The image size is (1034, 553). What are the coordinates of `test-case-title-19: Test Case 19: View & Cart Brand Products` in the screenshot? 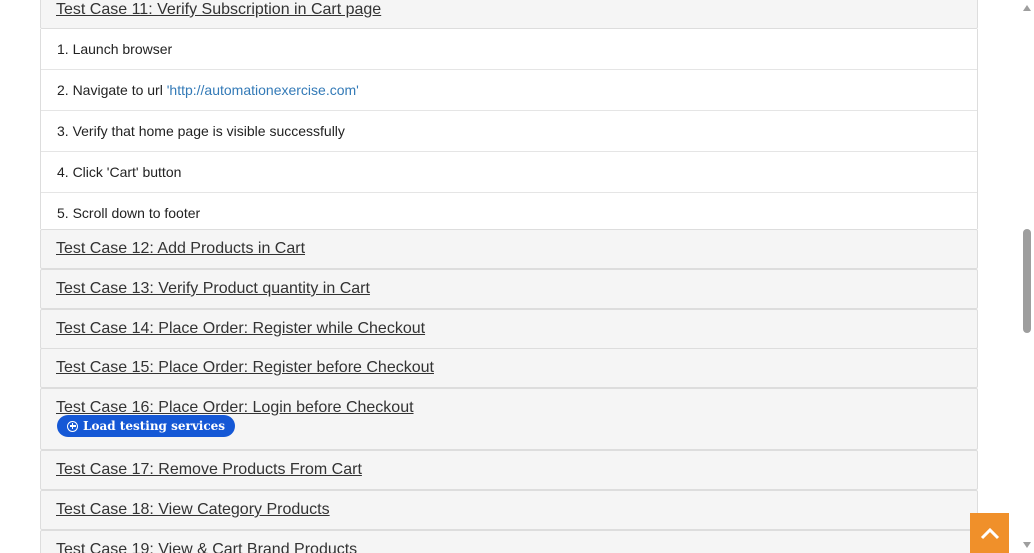 It's located at (206, 547).